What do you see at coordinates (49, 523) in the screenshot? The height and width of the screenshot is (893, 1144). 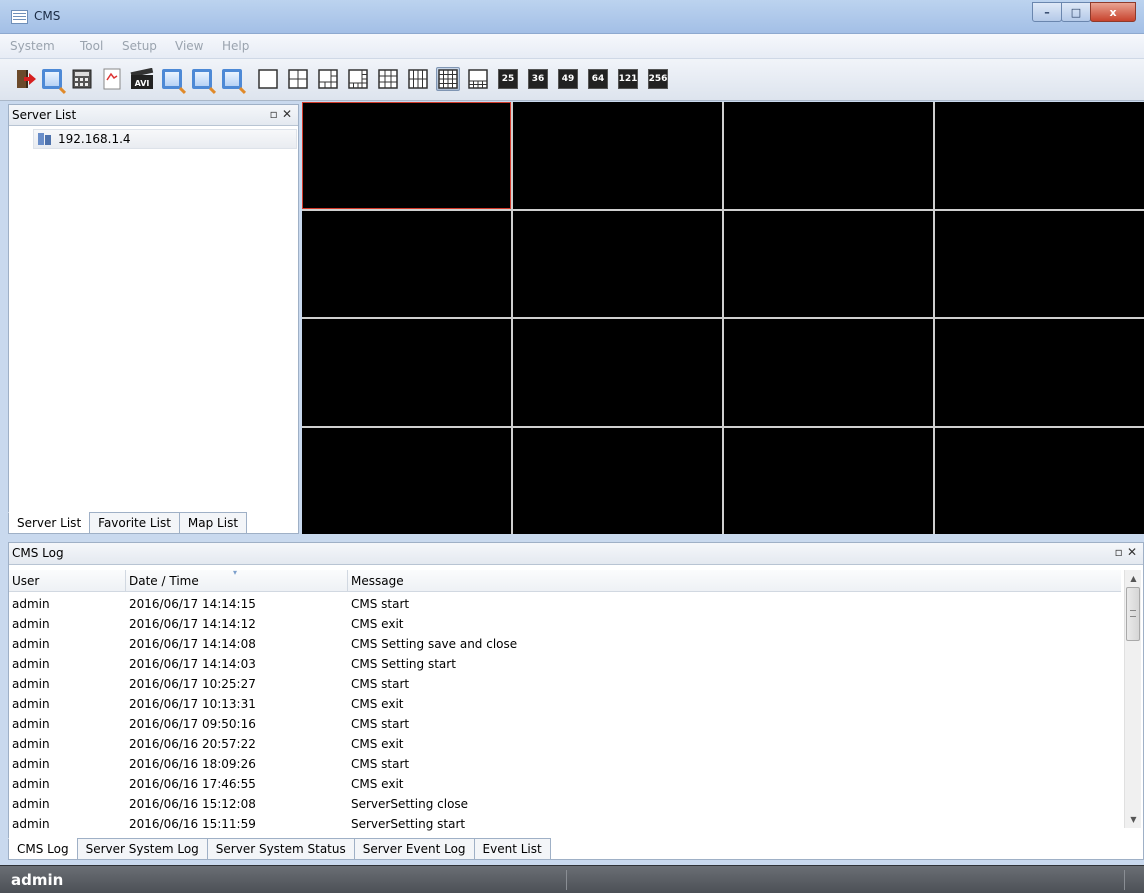 I see `tab-server-list: Server List` at bounding box center [49, 523].